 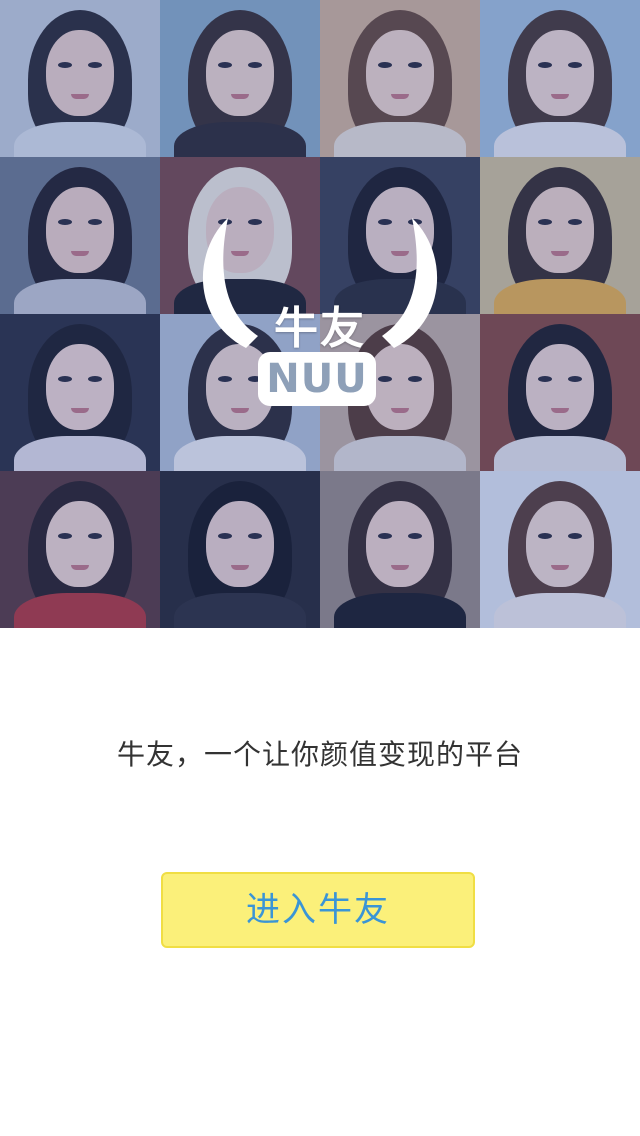 What do you see at coordinates (317, 379) in the screenshot?
I see `logo-english-badge: NUU` at bounding box center [317, 379].